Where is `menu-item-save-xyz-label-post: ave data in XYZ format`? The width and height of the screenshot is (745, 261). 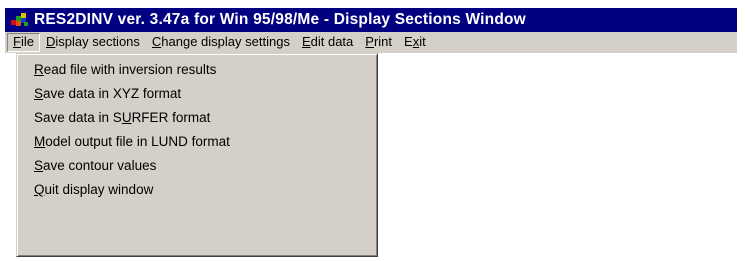 menu-item-save-xyz-label-post: ave data in XYZ format is located at coordinates (112, 93).